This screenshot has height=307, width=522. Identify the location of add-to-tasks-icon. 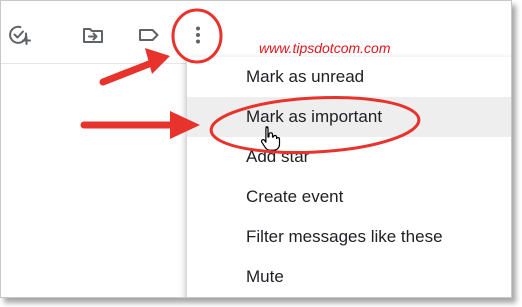
(19, 35).